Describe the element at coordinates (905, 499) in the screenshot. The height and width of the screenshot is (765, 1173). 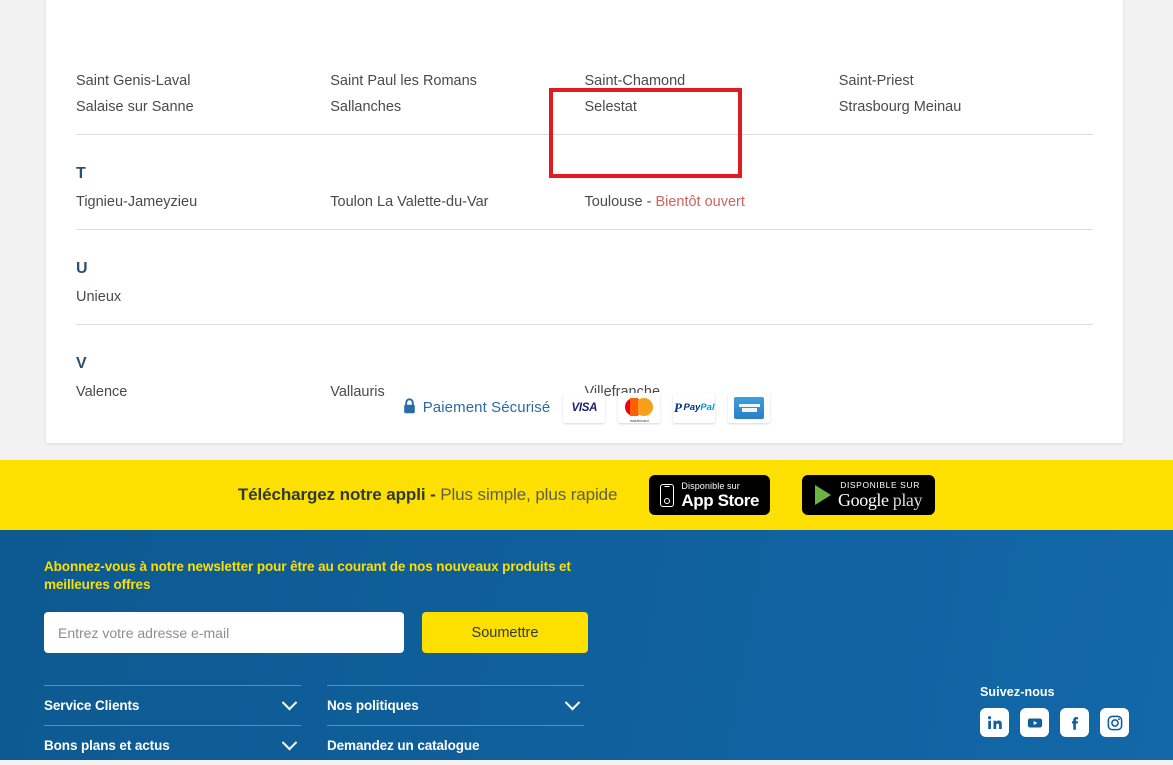
I see `google-play-big-light-label: play` at that location.